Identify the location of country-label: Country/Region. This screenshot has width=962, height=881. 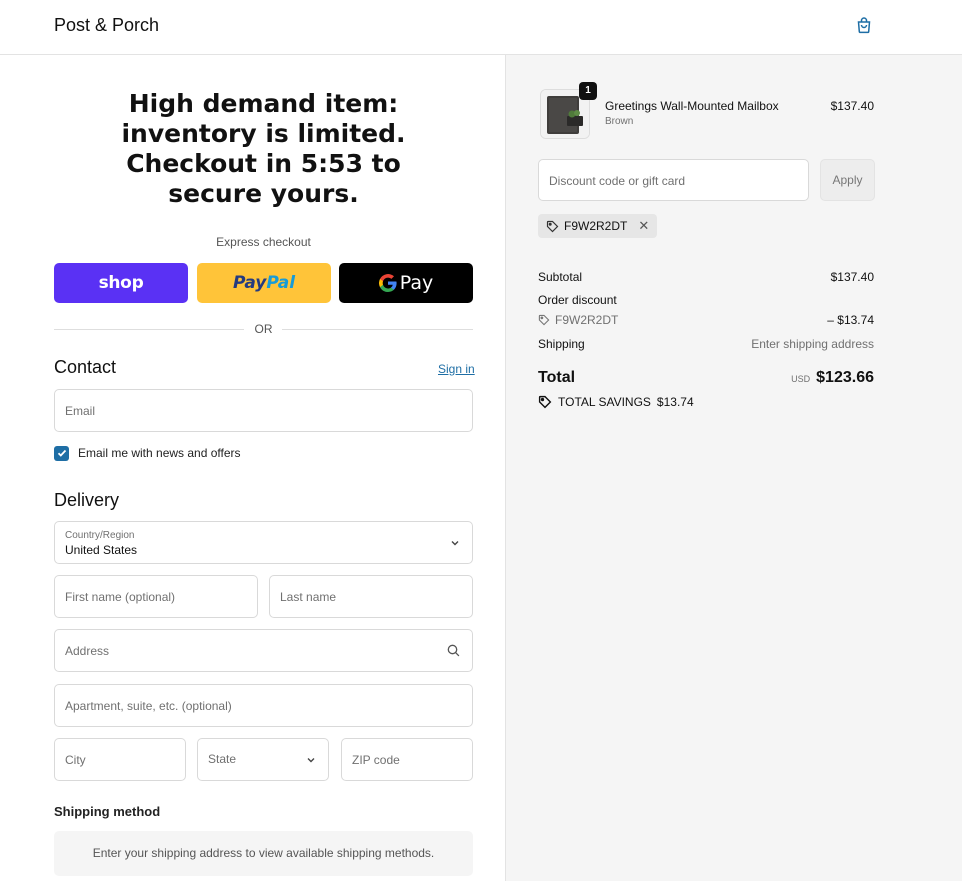
(100, 535).